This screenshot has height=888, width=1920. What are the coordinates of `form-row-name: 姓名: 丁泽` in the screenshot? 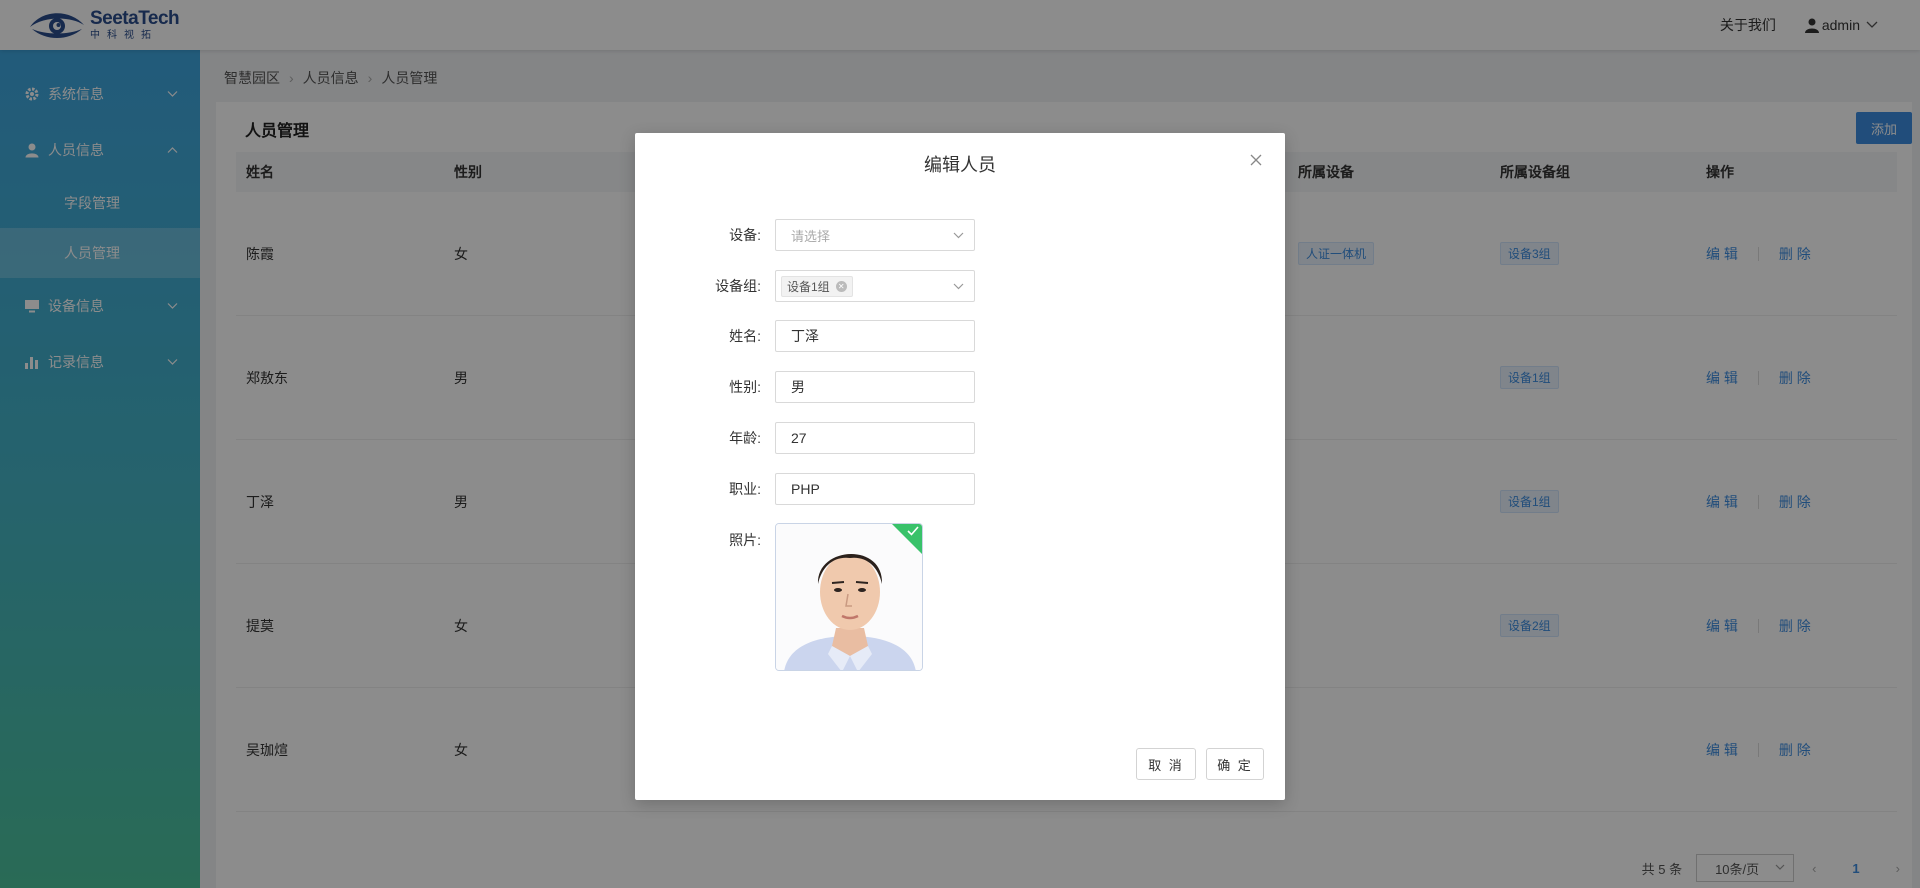 It's located at (960, 336).